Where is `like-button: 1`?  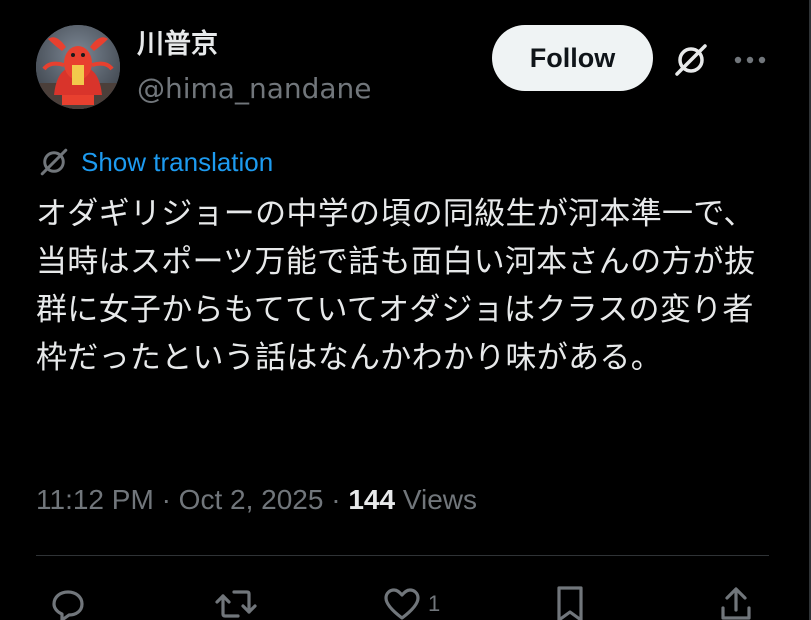 like-button: 1 is located at coordinates (411, 602).